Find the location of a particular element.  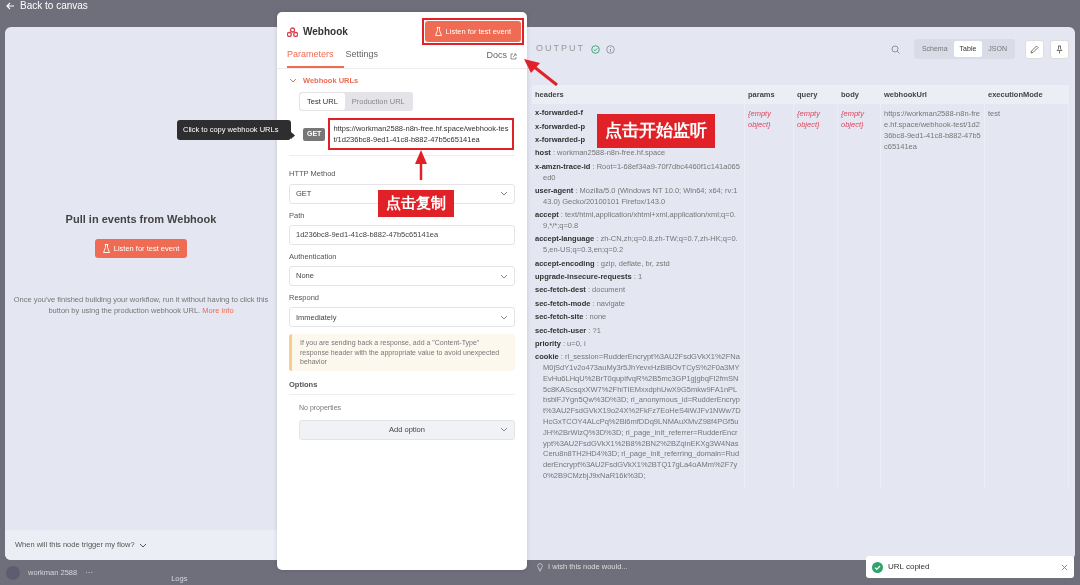

tooltip-arrow is located at coordinates (293, 135).